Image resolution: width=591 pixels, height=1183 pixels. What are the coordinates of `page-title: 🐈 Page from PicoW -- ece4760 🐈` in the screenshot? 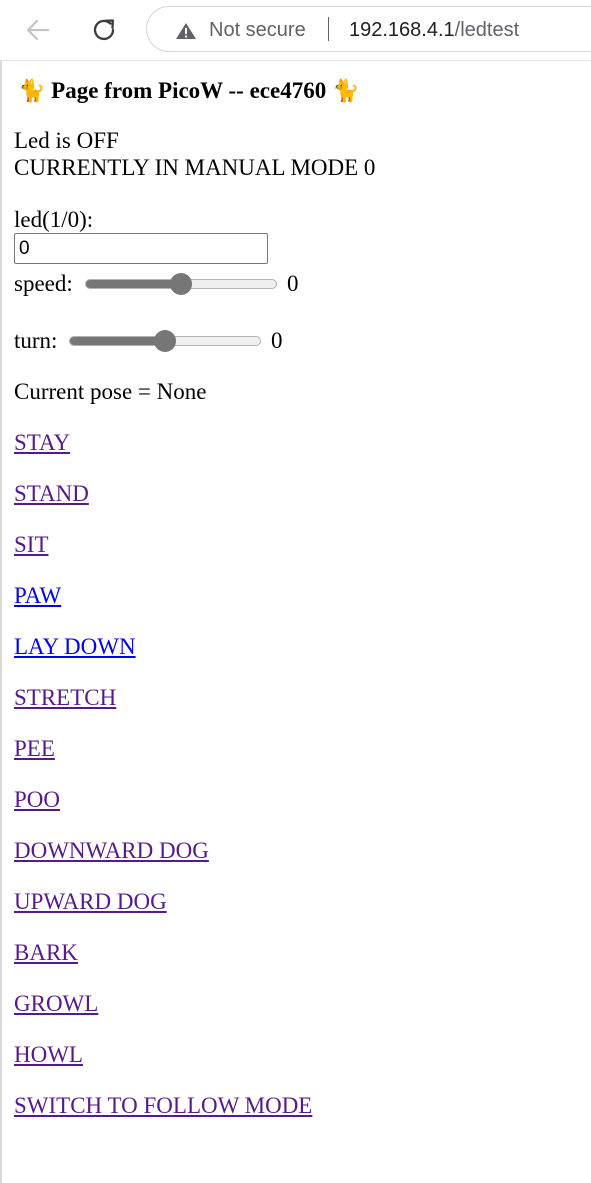 It's located at (188, 91).